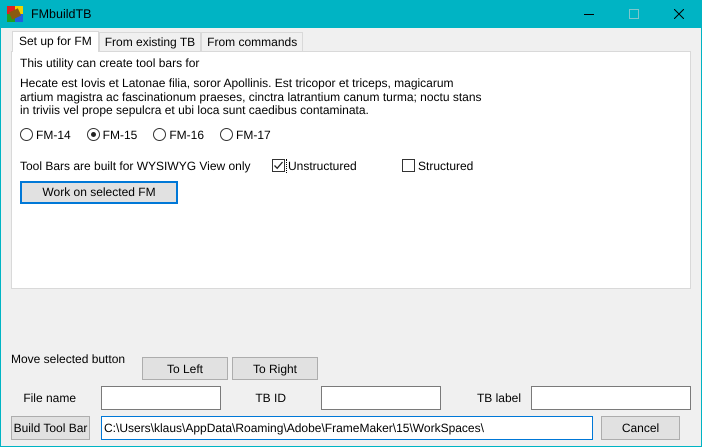  I want to click on tab: Set up for FM, so click(55, 41).